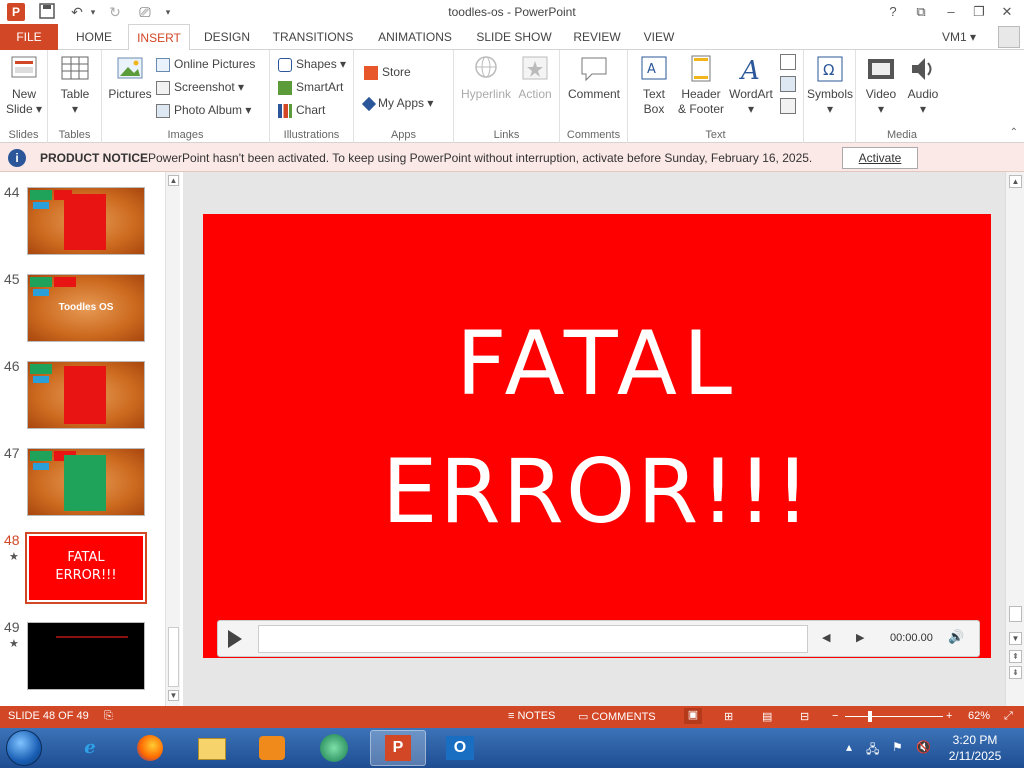  Describe the element at coordinates (212, 748) in the screenshot. I see `file-explorer-icon` at that location.